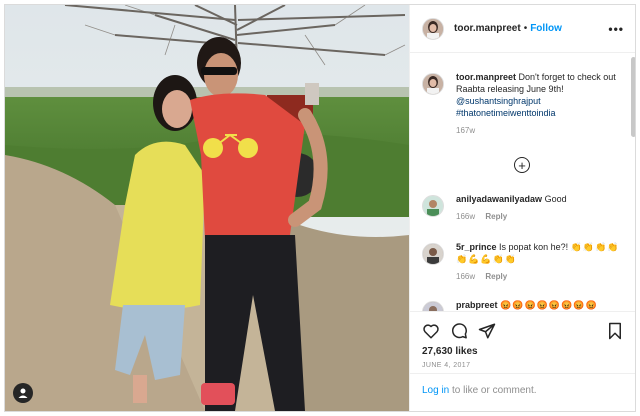 The image size is (640, 416). Describe the element at coordinates (493, 390) in the screenshot. I see `login-prompt-text: to like or comment.` at that location.